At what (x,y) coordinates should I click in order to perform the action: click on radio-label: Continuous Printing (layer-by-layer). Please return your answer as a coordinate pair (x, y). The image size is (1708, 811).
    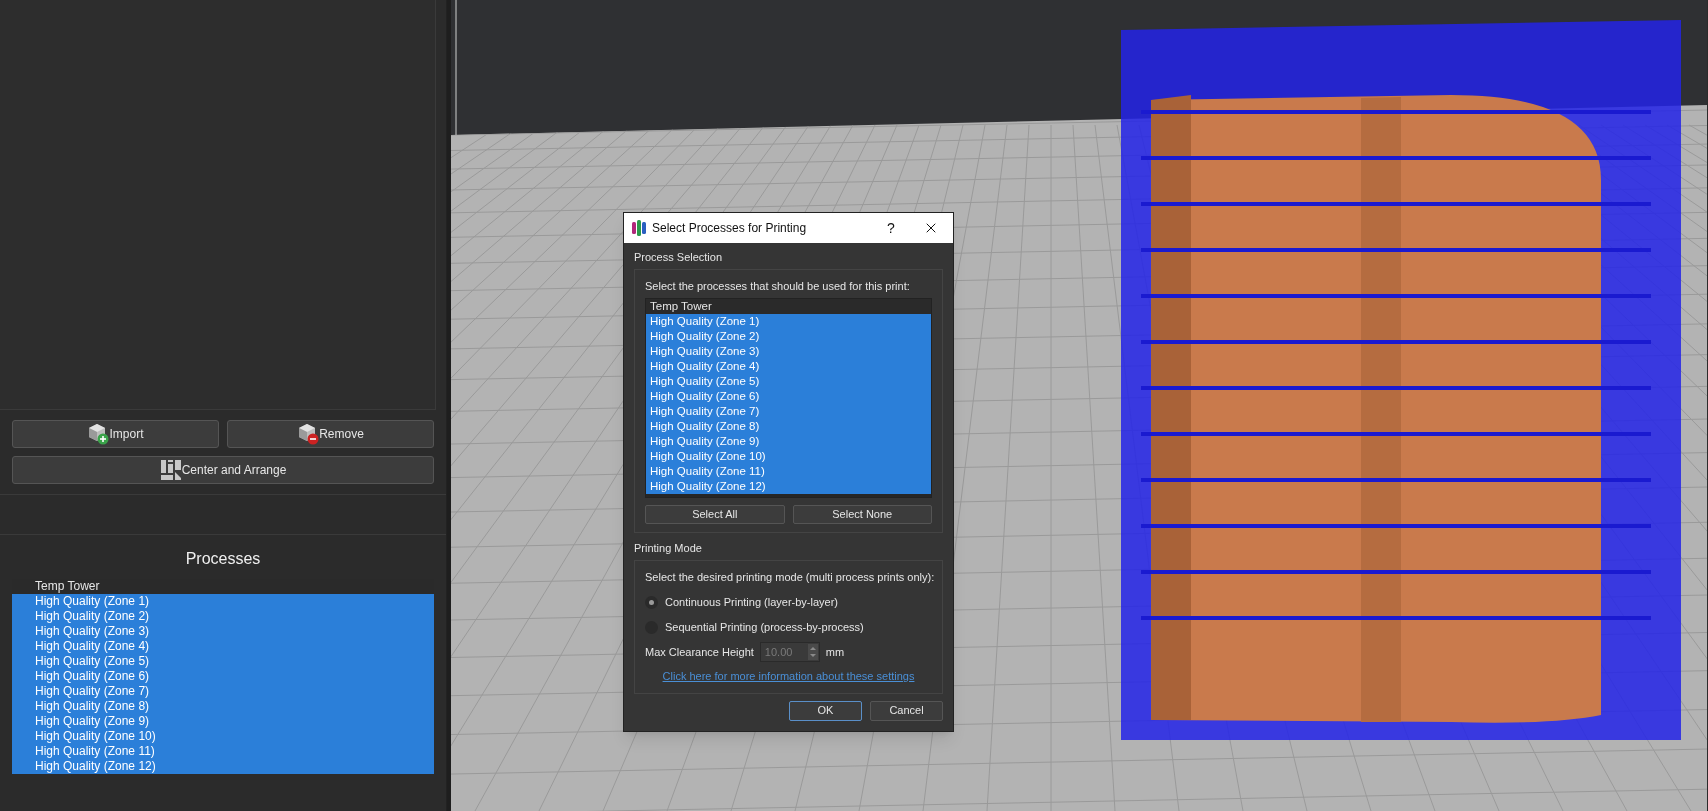
    Looking at the image, I should click on (751, 603).